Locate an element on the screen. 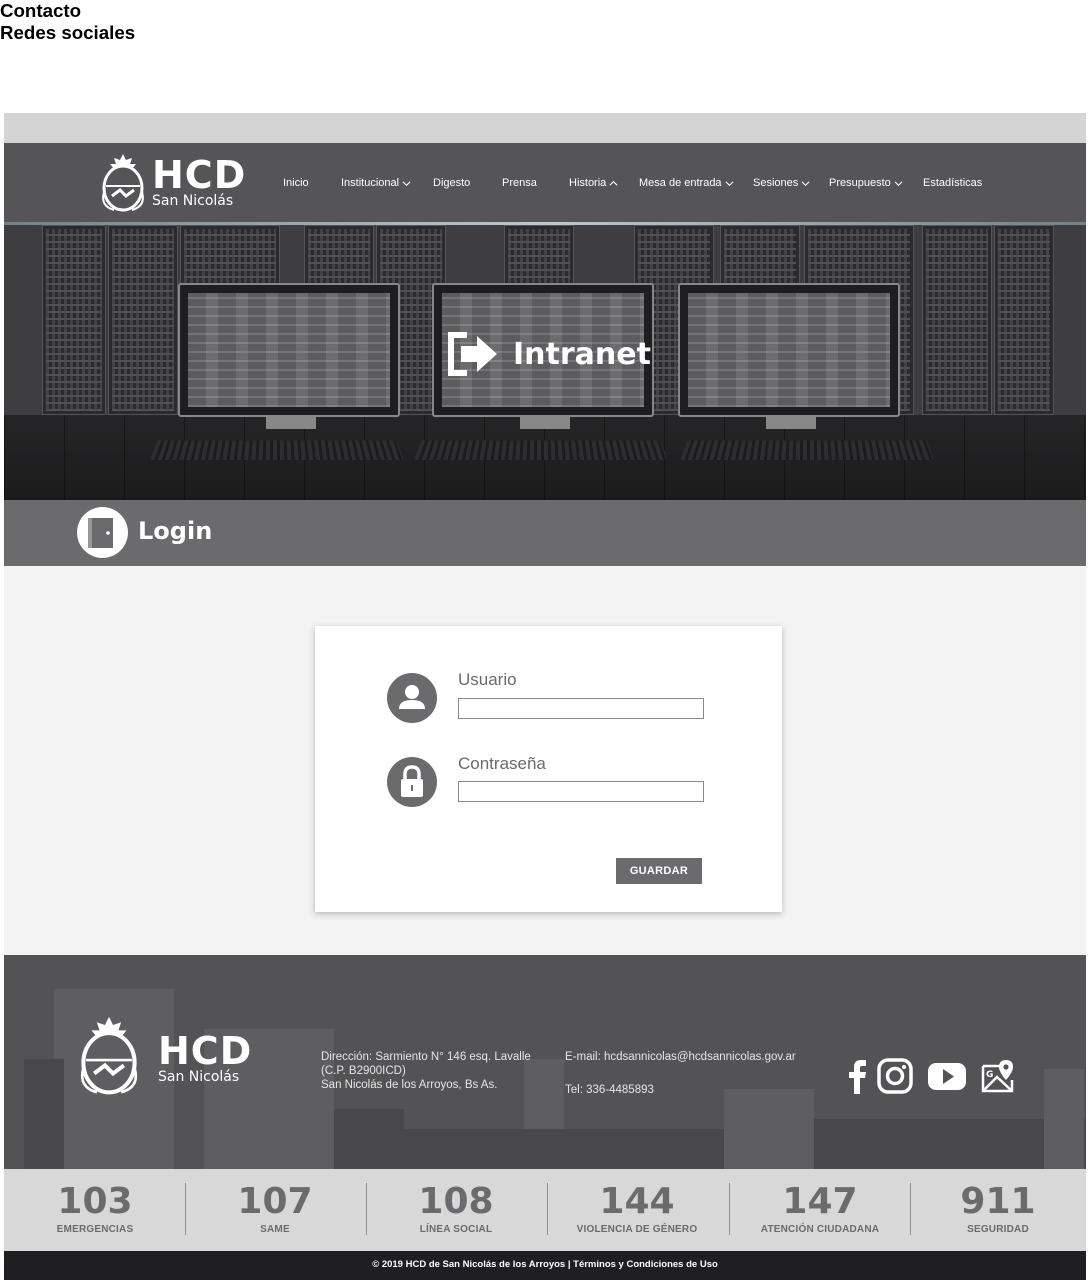  emergency-number: 107 is located at coordinates (275, 1201).